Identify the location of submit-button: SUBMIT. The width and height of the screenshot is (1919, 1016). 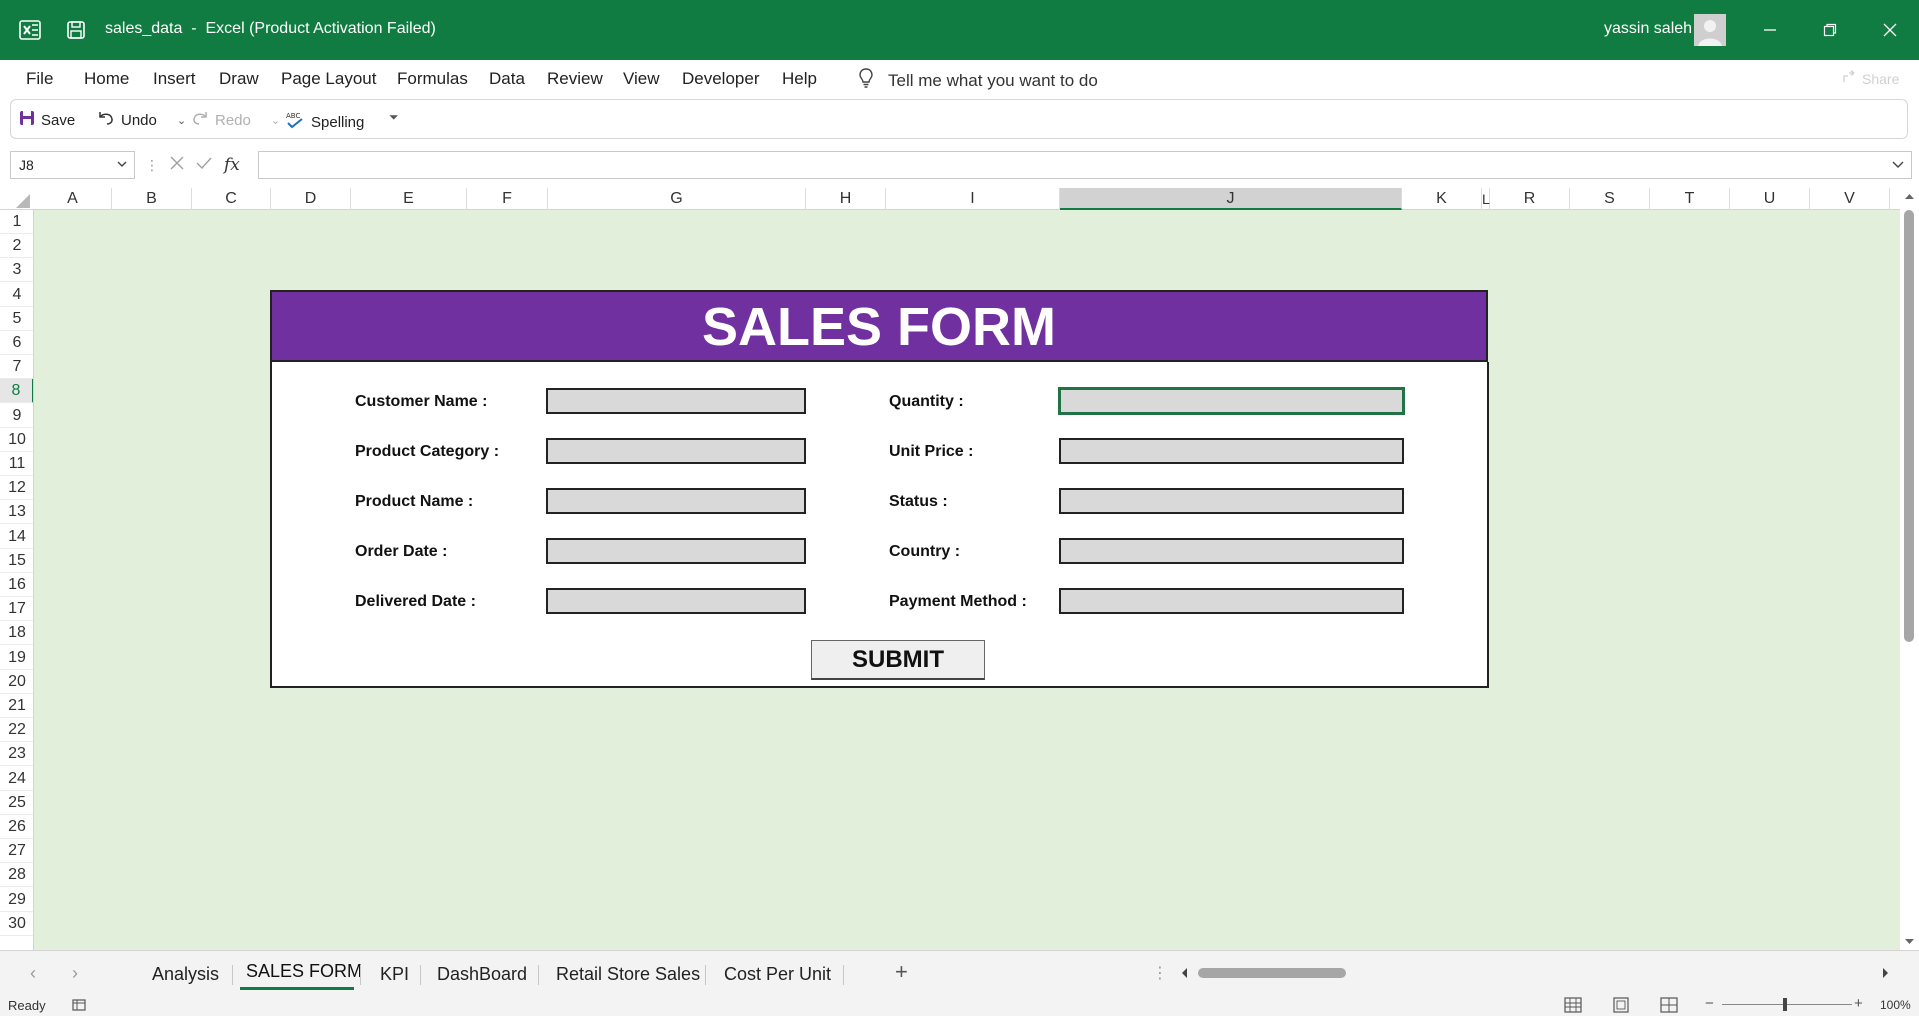
(898, 660).